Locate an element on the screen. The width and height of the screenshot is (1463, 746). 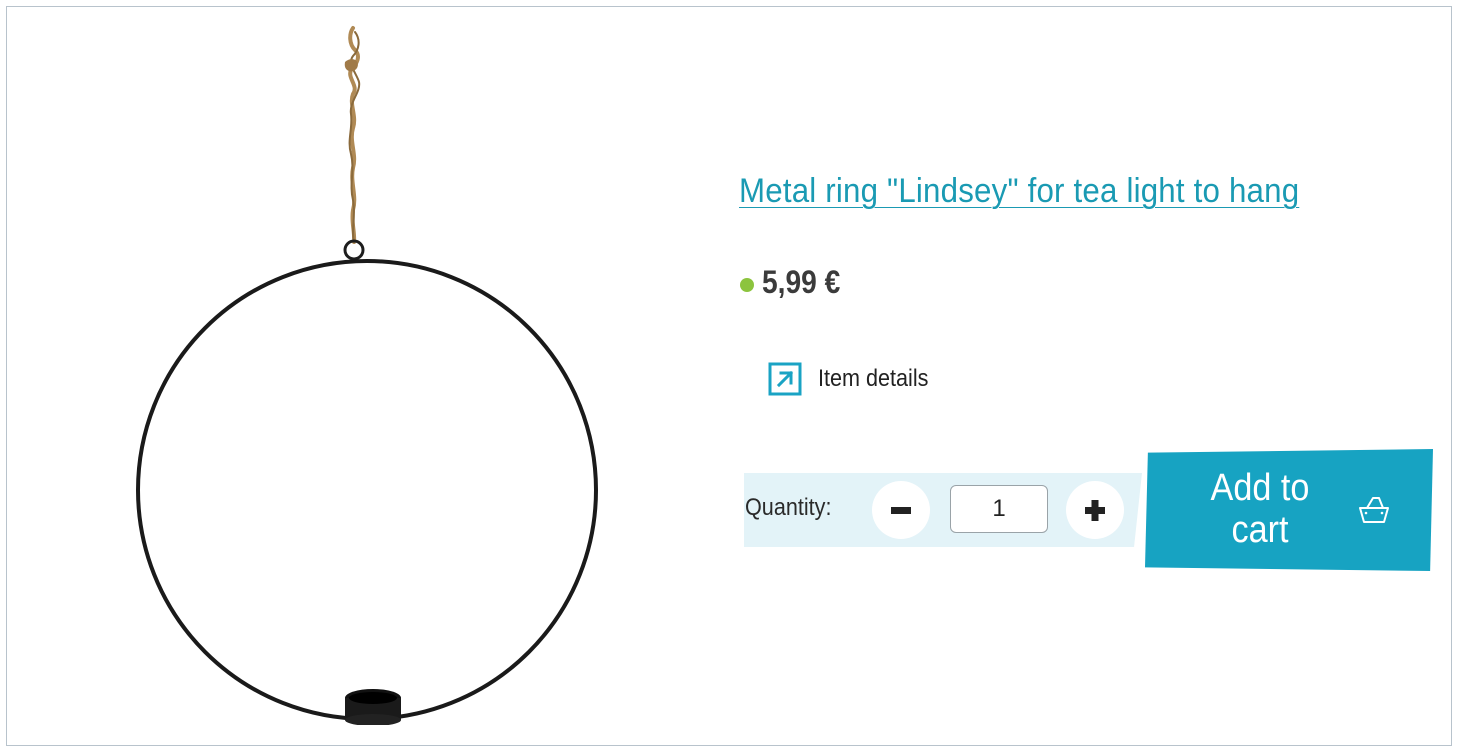
quantity-decrease-button is located at coordinates (901, 510).